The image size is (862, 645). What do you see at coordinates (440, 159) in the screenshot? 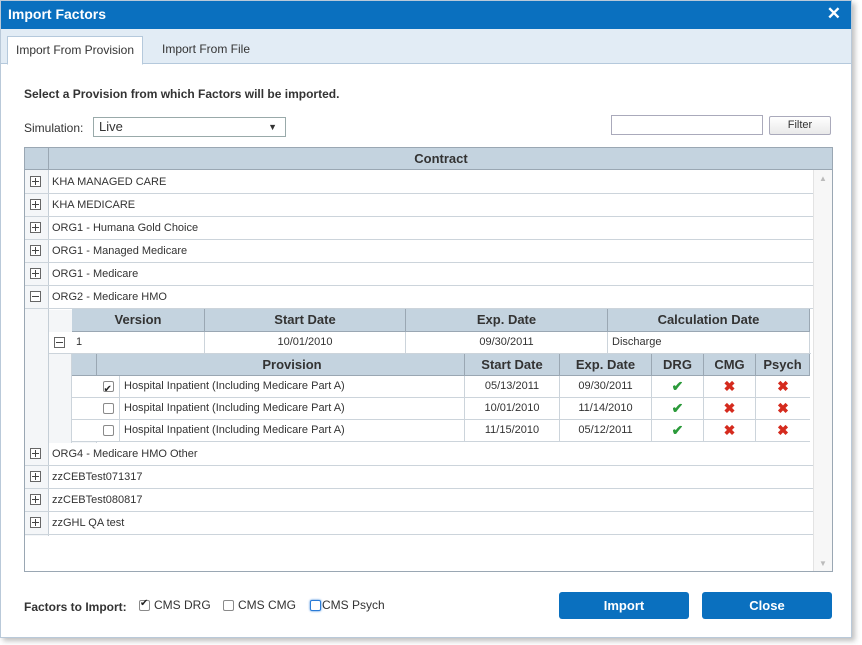
I see `contract-column-header: Contract` at bounding box center [440, 159].